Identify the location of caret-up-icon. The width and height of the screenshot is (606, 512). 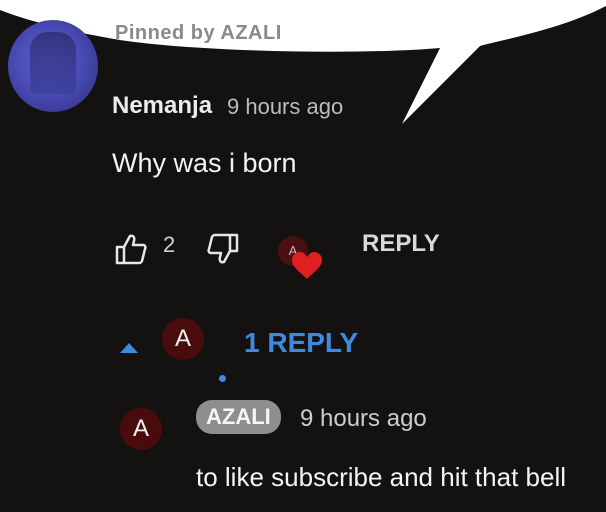
(129, 348).